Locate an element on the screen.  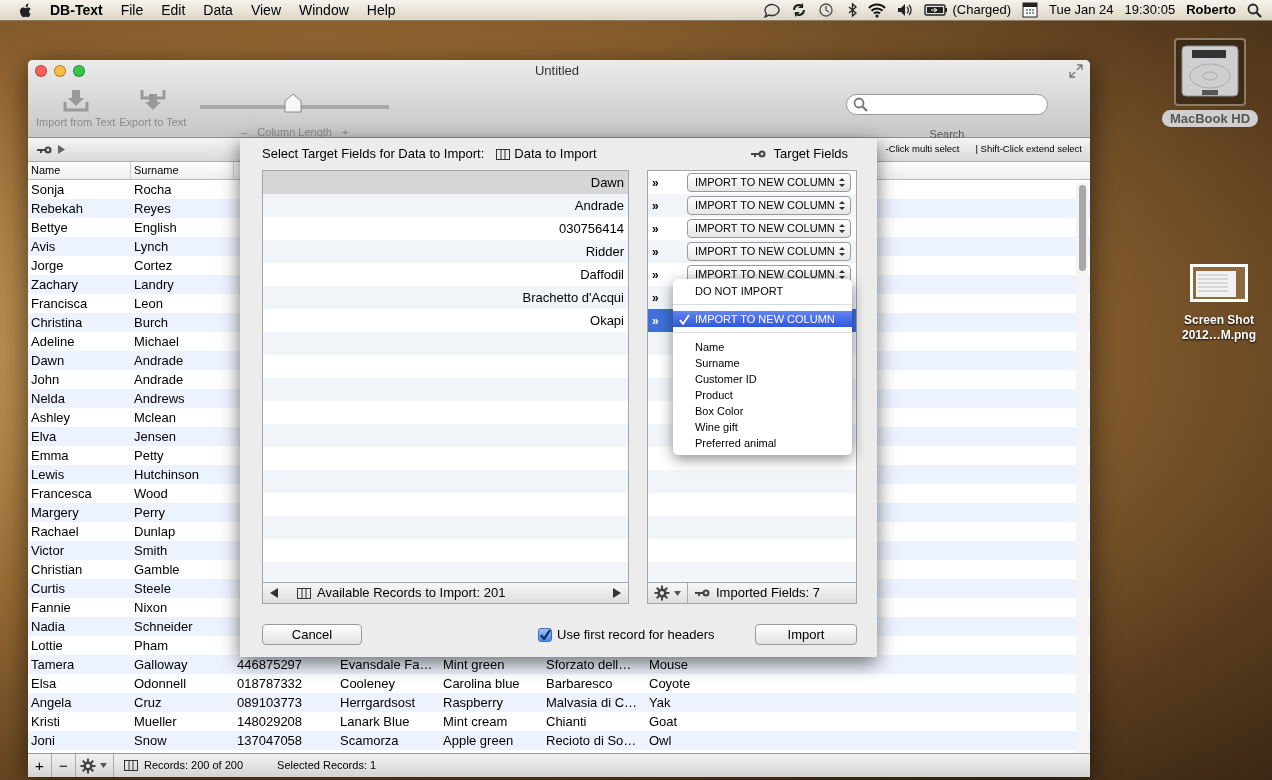
app-menu: DB-Text is located at coordinates (76, 10).